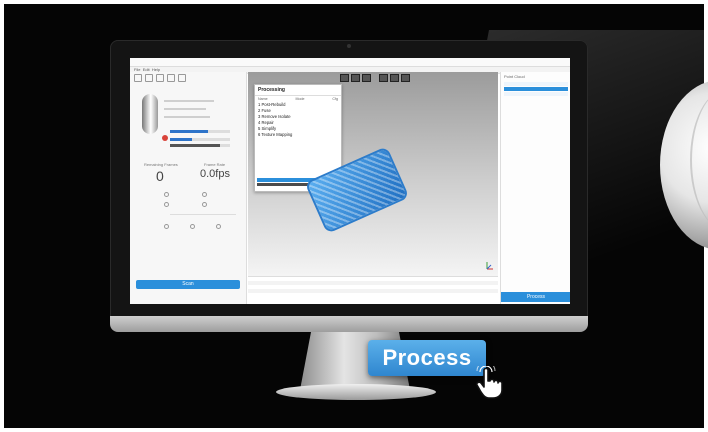 The height and width of the screenshot is (432, 708). Describe the element at coordinates (383, 78) in the screenshot. I see `select-icon` at that location.